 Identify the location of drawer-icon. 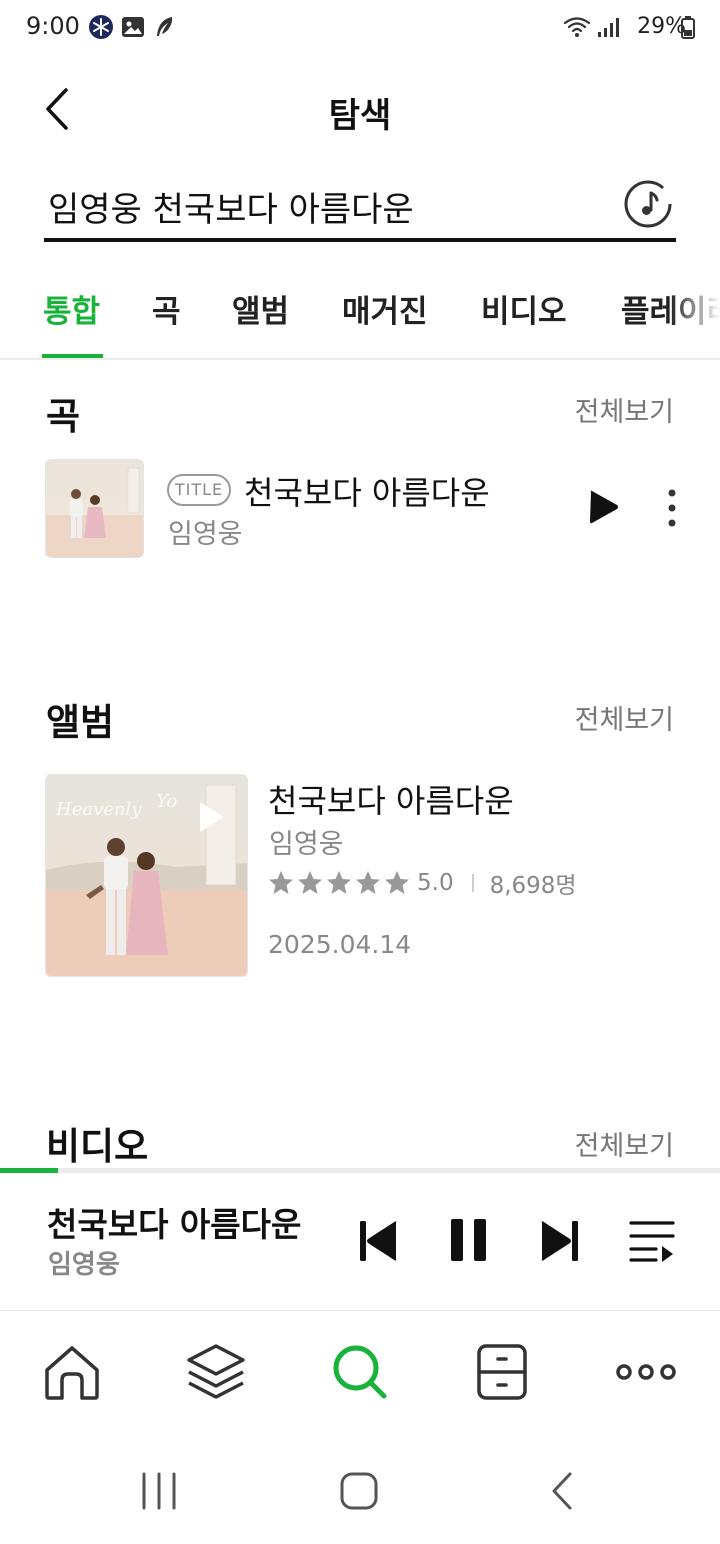
(502, 1372).